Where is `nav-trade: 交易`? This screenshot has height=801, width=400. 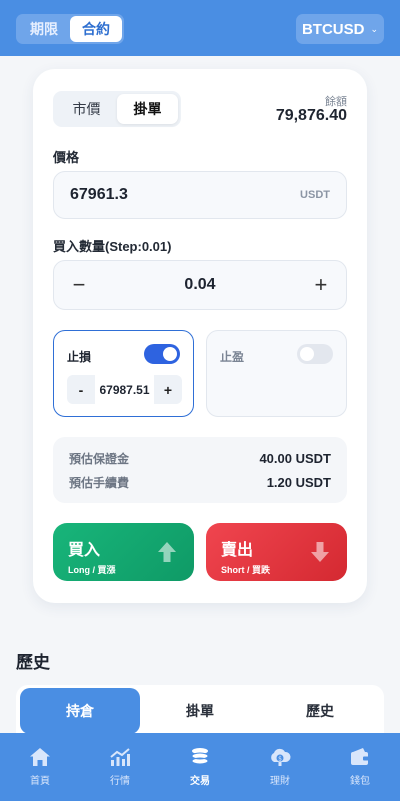
nav-trade: 交易 is located at coordinates (200, 767).